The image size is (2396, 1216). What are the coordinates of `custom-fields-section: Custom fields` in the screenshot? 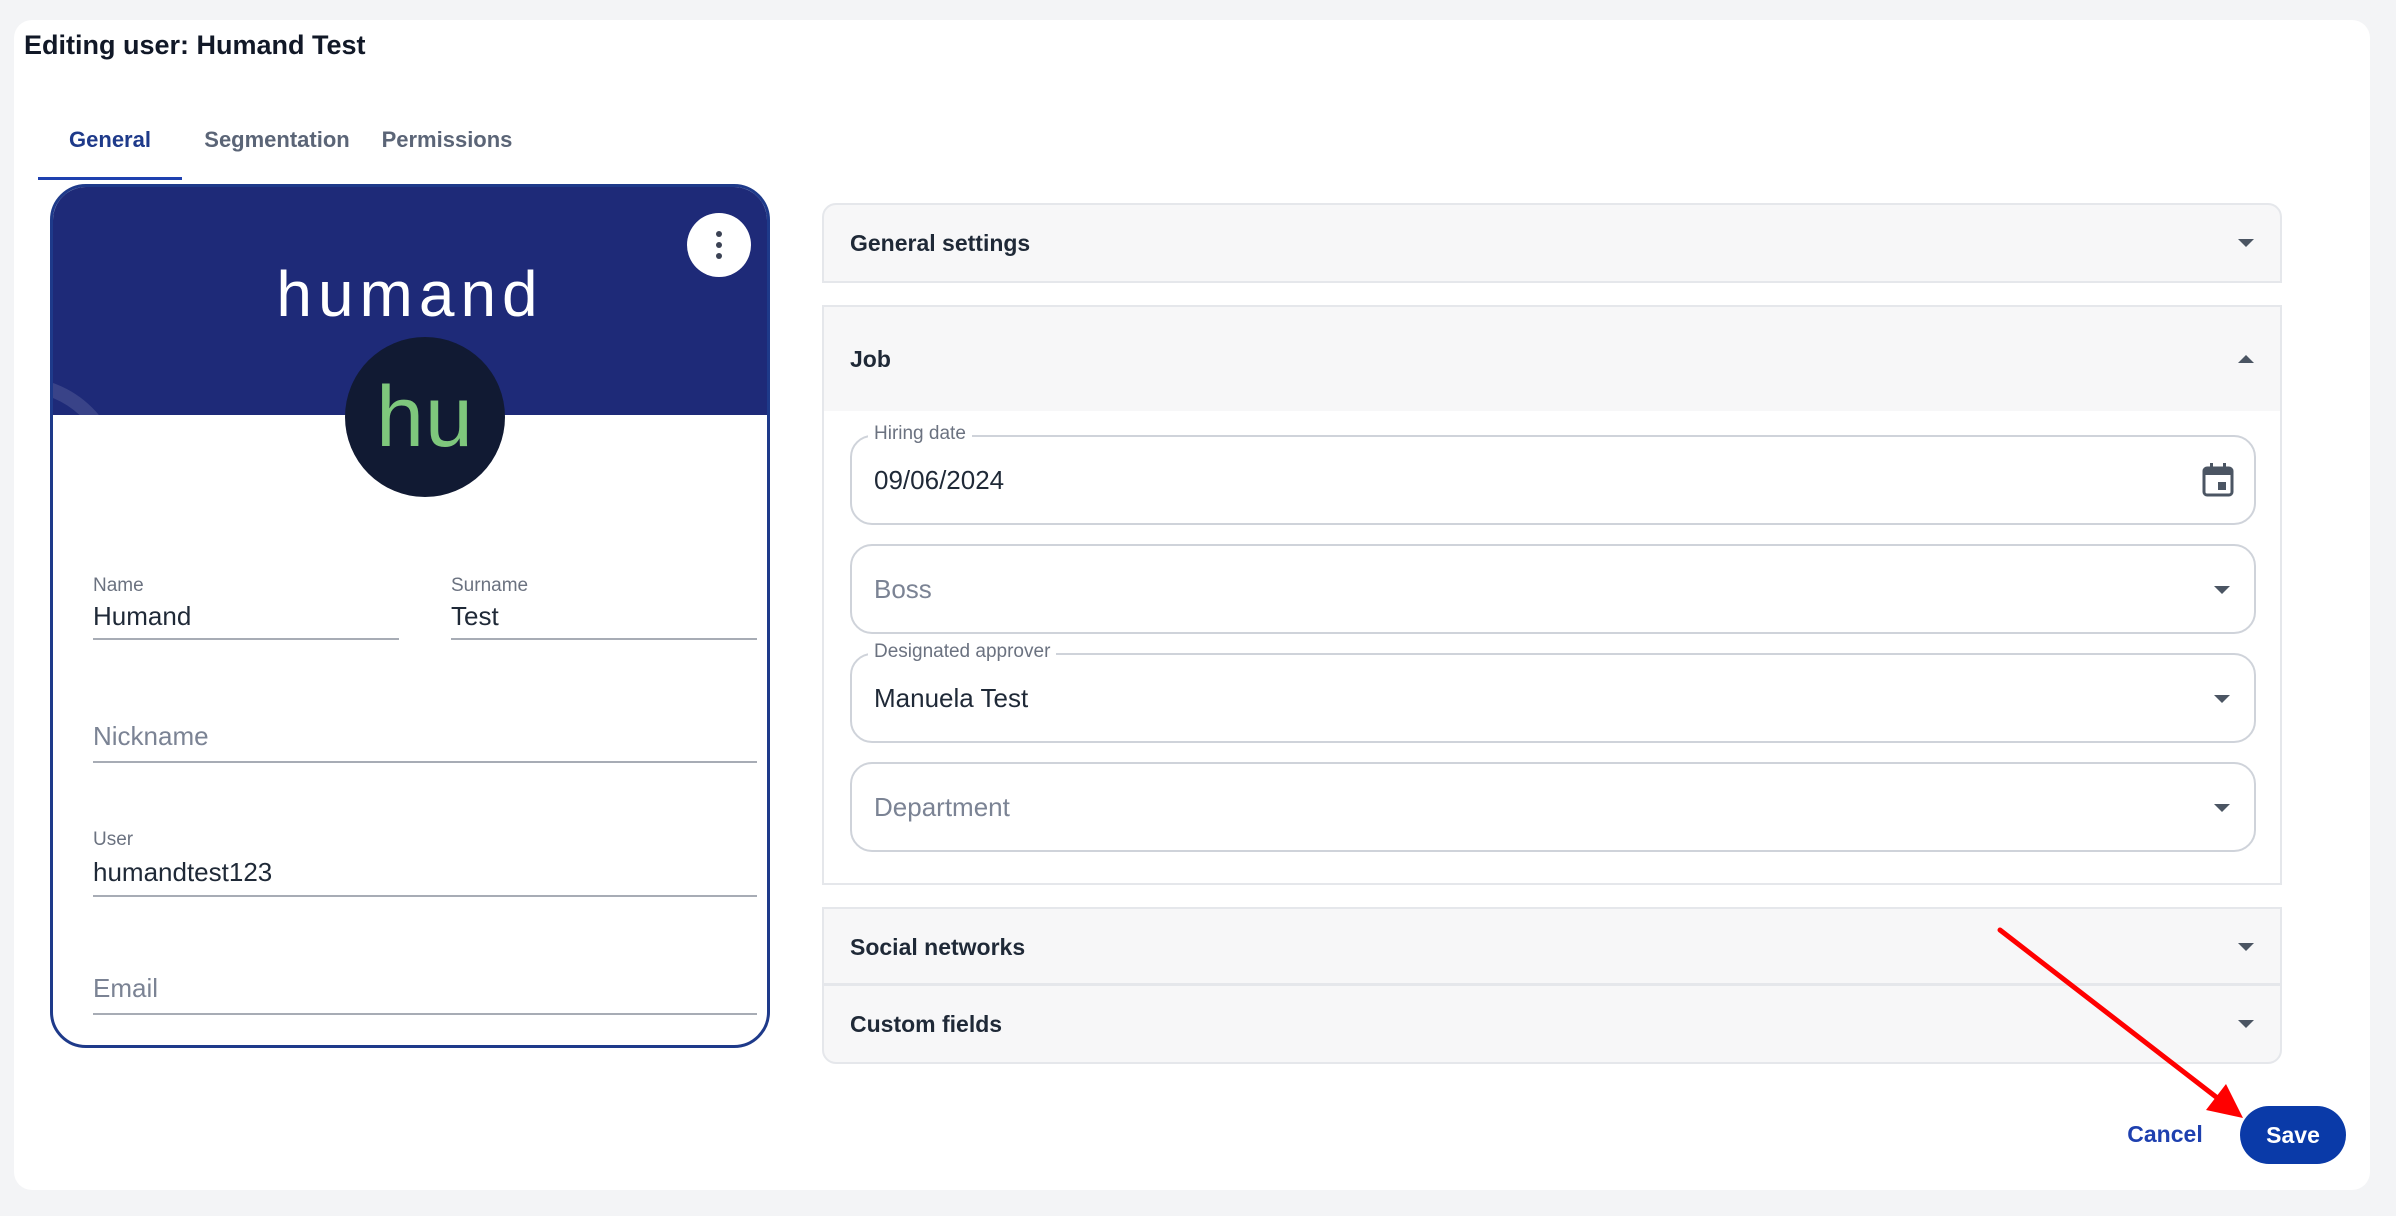 It's located at (1552, 1024).